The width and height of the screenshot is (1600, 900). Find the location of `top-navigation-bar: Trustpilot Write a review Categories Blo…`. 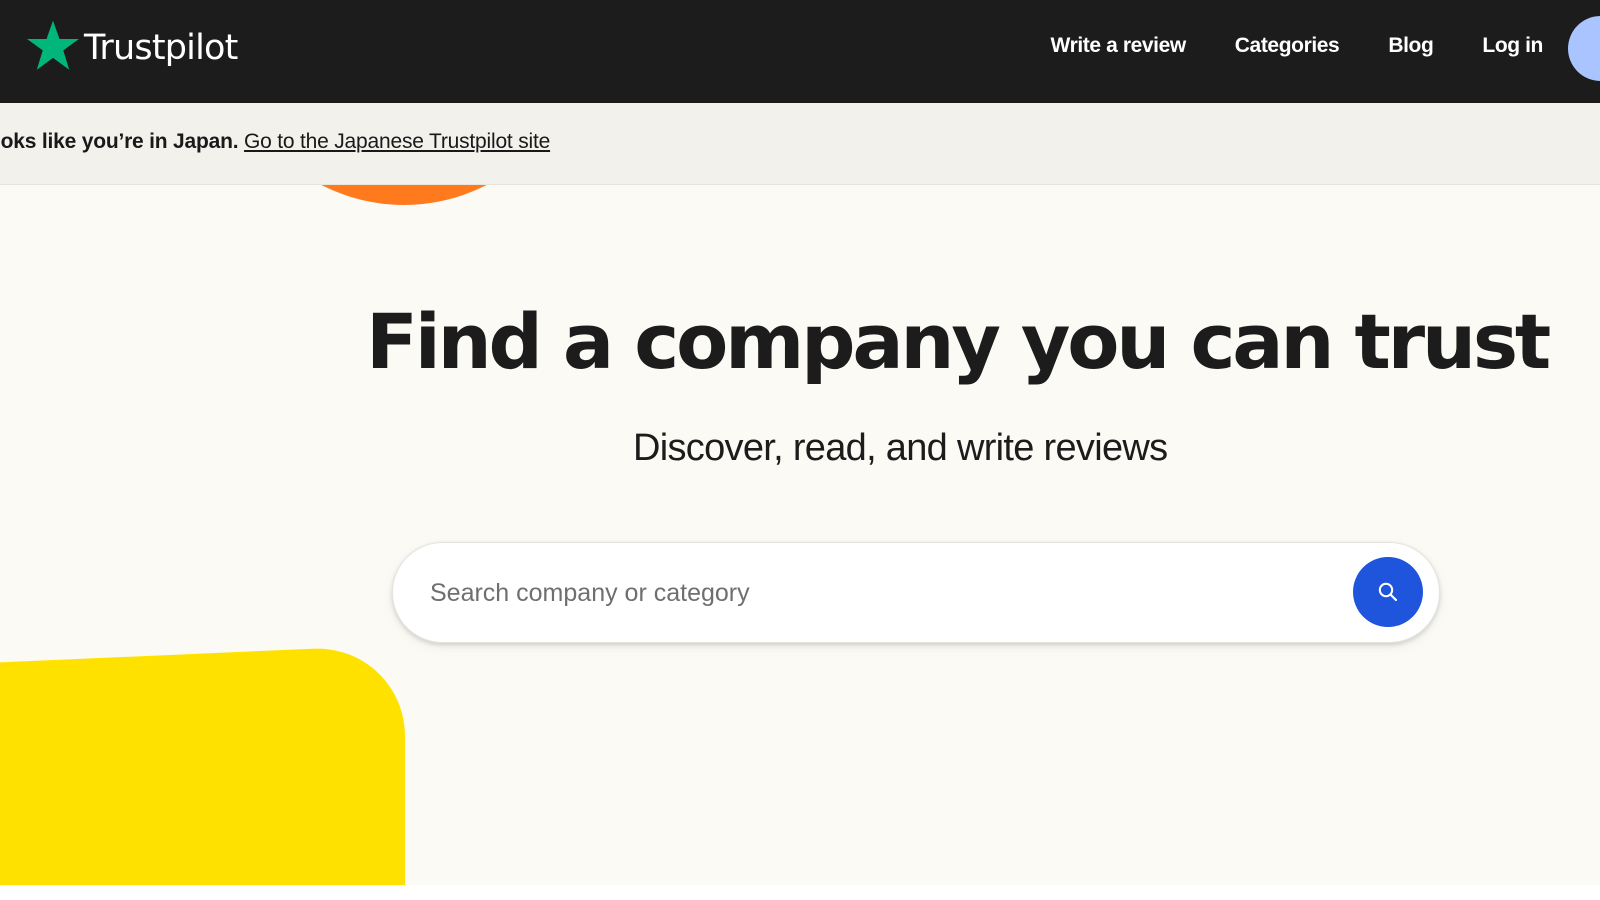

top-navigation-bar: Trustpilot Write a review Categories Blo… is located at coordinates (800, 51).